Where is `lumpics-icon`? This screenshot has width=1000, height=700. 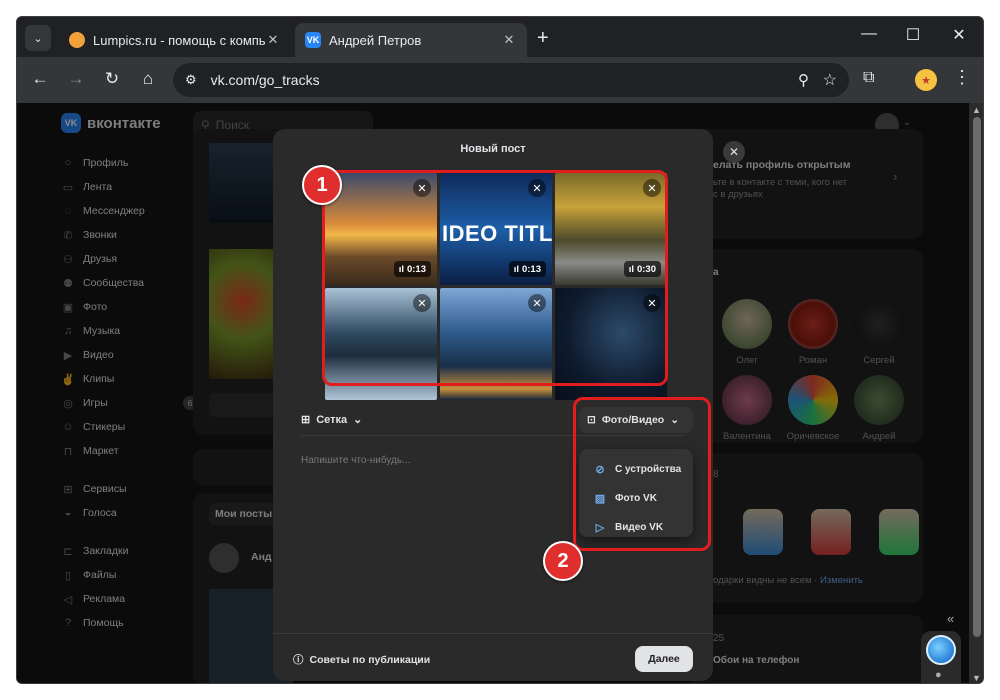 lumpics-icon is located at coordinates (77, 40).